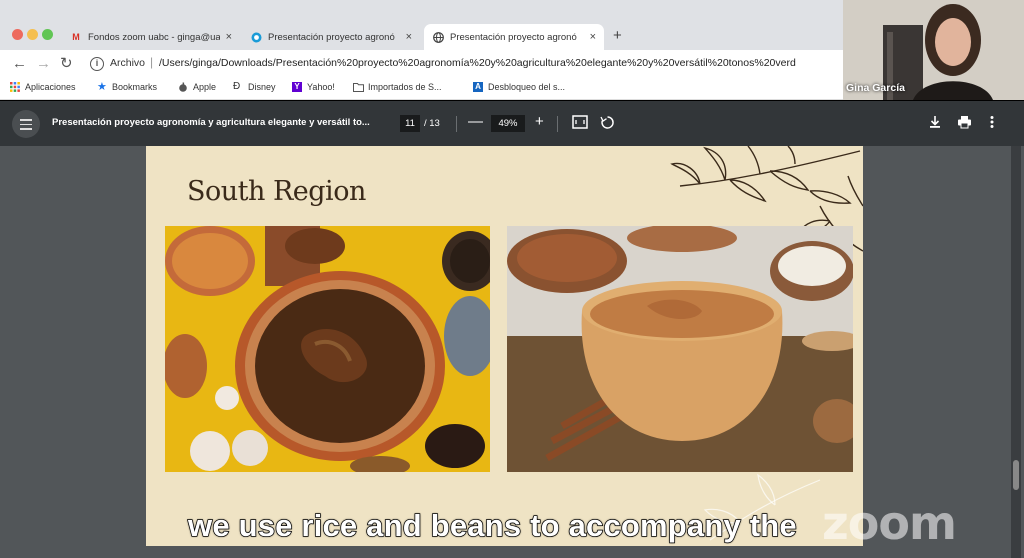 The height and width of the screenshot is (558, 1024). What do you see at coordinates (508, 123) in the screenshot?
I see `zoom-level-input: 49%` at bounding box center [508, 123].